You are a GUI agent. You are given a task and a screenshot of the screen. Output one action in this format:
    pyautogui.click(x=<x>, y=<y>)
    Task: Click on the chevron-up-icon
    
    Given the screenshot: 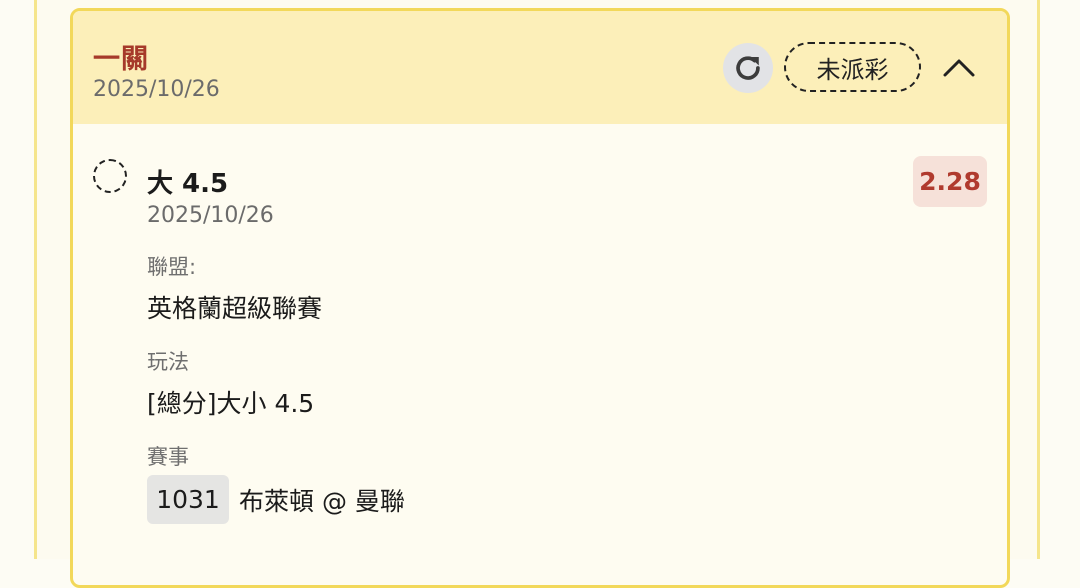 What is the action you would take?
    pyautogui.click(x=959, y=68)
    